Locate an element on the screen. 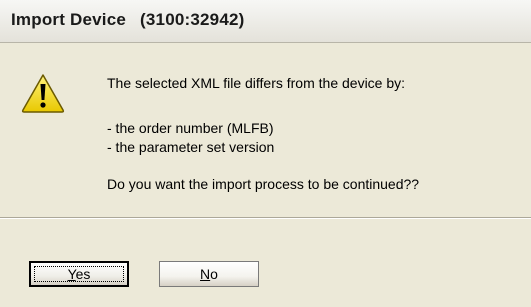 This screenshot has width=531, height=307. title-bar: Import Device (3100:32942) is located at coordinates (265, 21).